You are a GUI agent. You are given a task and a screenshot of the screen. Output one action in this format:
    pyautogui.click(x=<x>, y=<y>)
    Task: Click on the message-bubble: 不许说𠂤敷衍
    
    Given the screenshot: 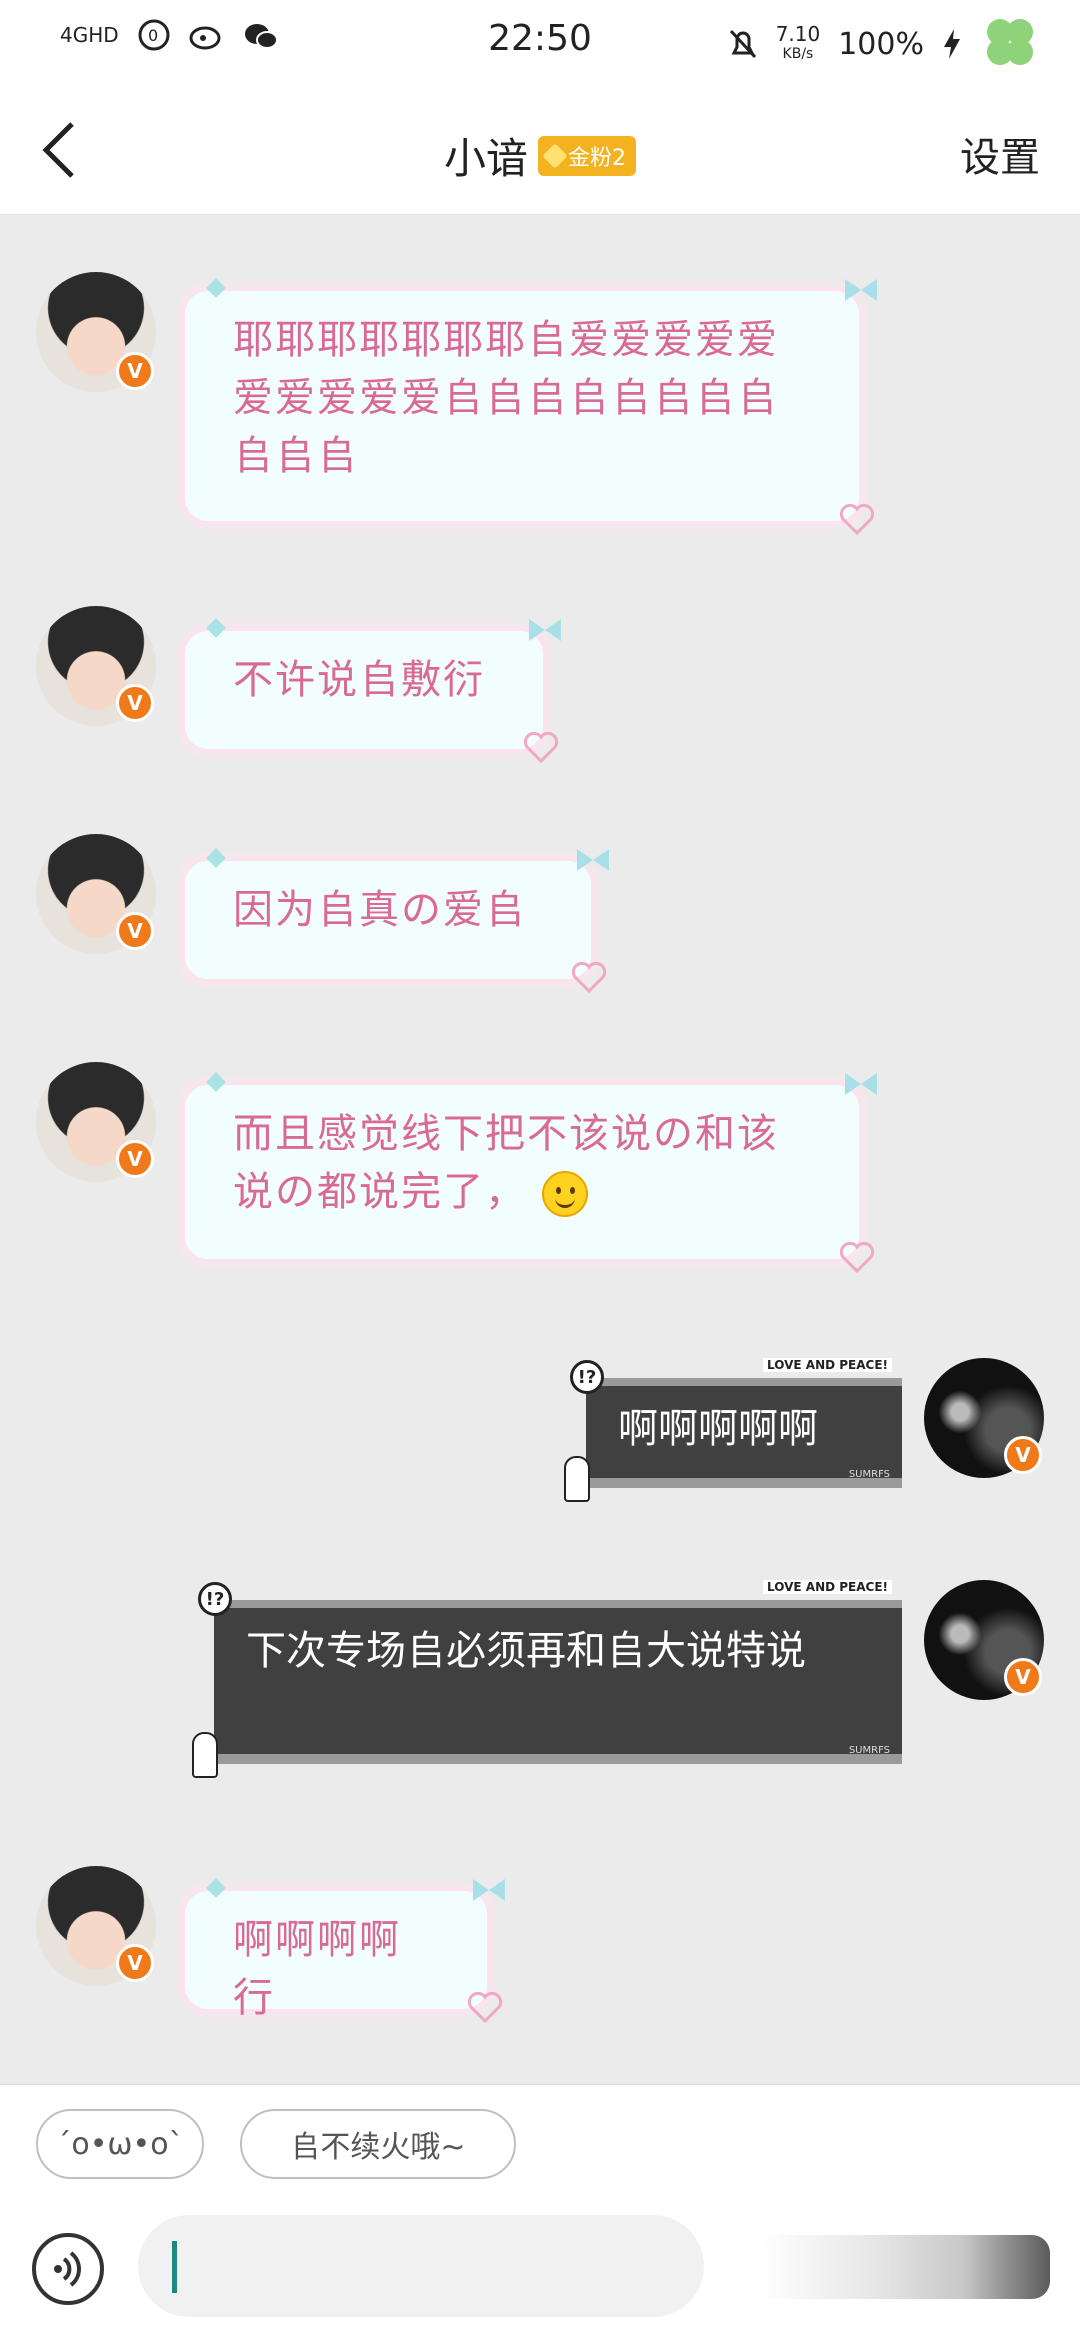 What is the action you would take?
    pyautogui.click(x=371, y=691)
    